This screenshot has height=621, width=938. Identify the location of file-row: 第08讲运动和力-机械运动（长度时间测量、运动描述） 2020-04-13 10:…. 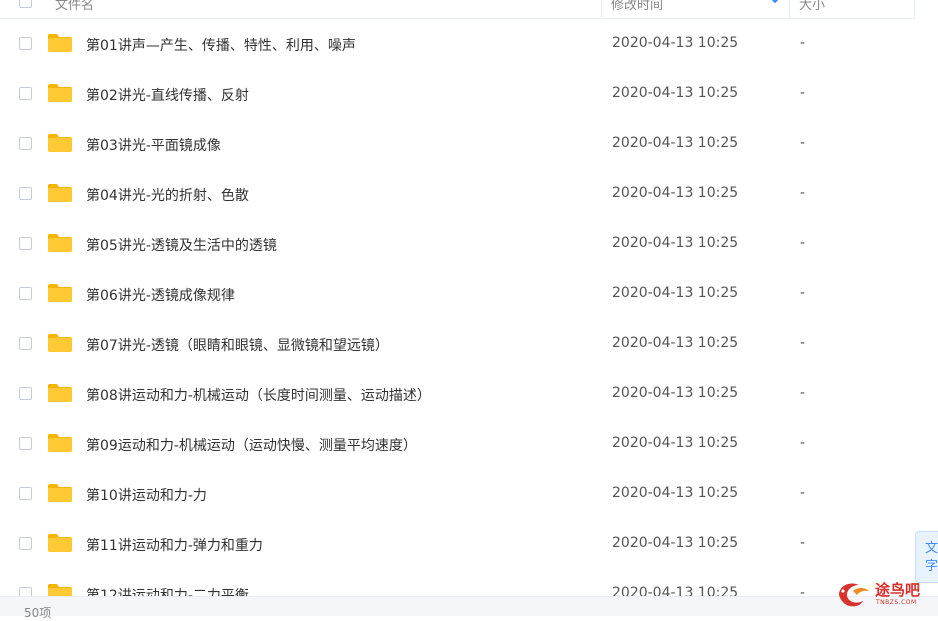
(457, 394).